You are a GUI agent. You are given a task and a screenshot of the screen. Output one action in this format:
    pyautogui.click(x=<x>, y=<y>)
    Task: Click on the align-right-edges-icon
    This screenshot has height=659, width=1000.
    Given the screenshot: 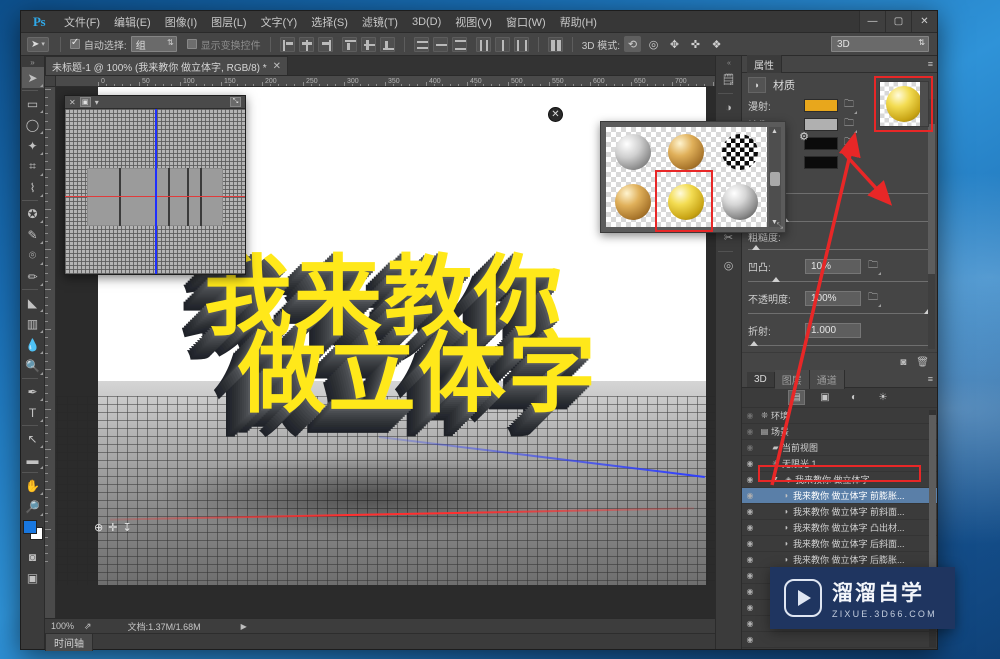 What is the action you would take?
    pyautogui.click(x=325, y=44)
    